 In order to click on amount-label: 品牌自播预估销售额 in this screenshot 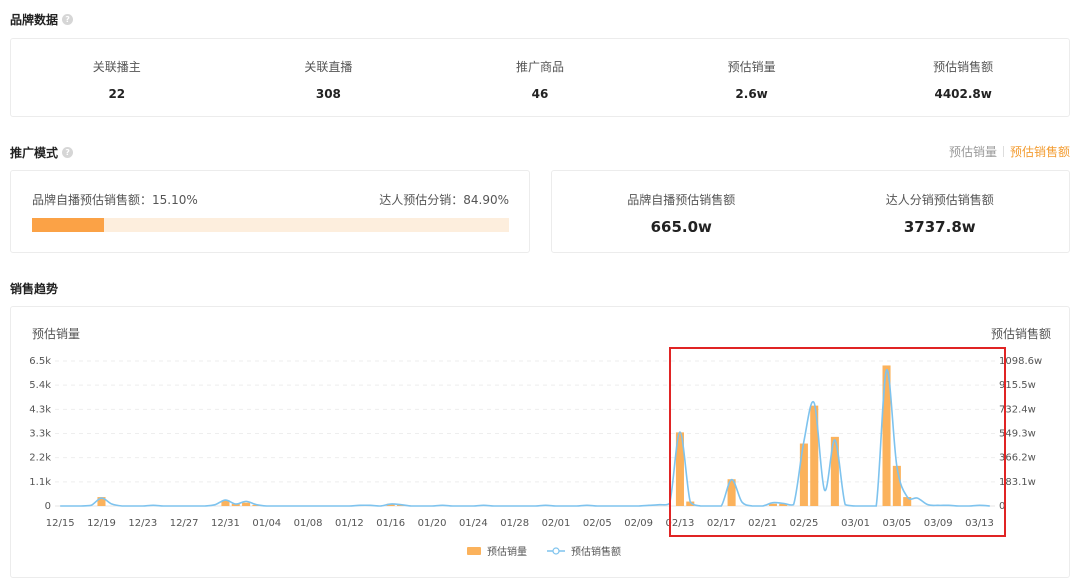, I will do `click(681, 200)`.